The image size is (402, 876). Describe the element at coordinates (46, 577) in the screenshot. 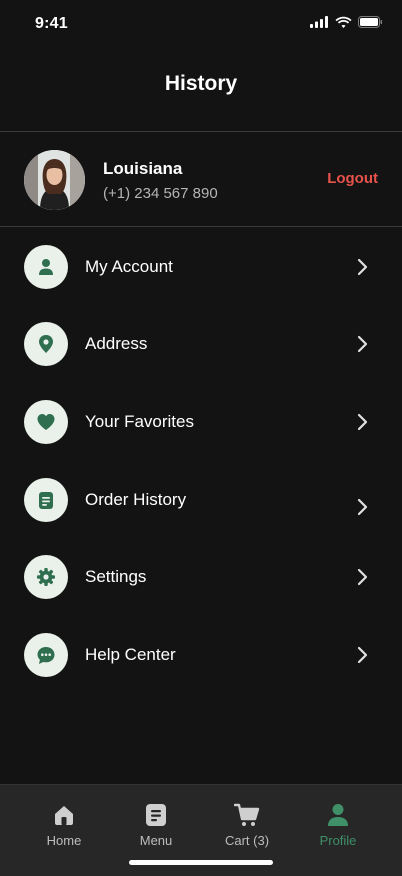

I see `gear-icon` at that location.